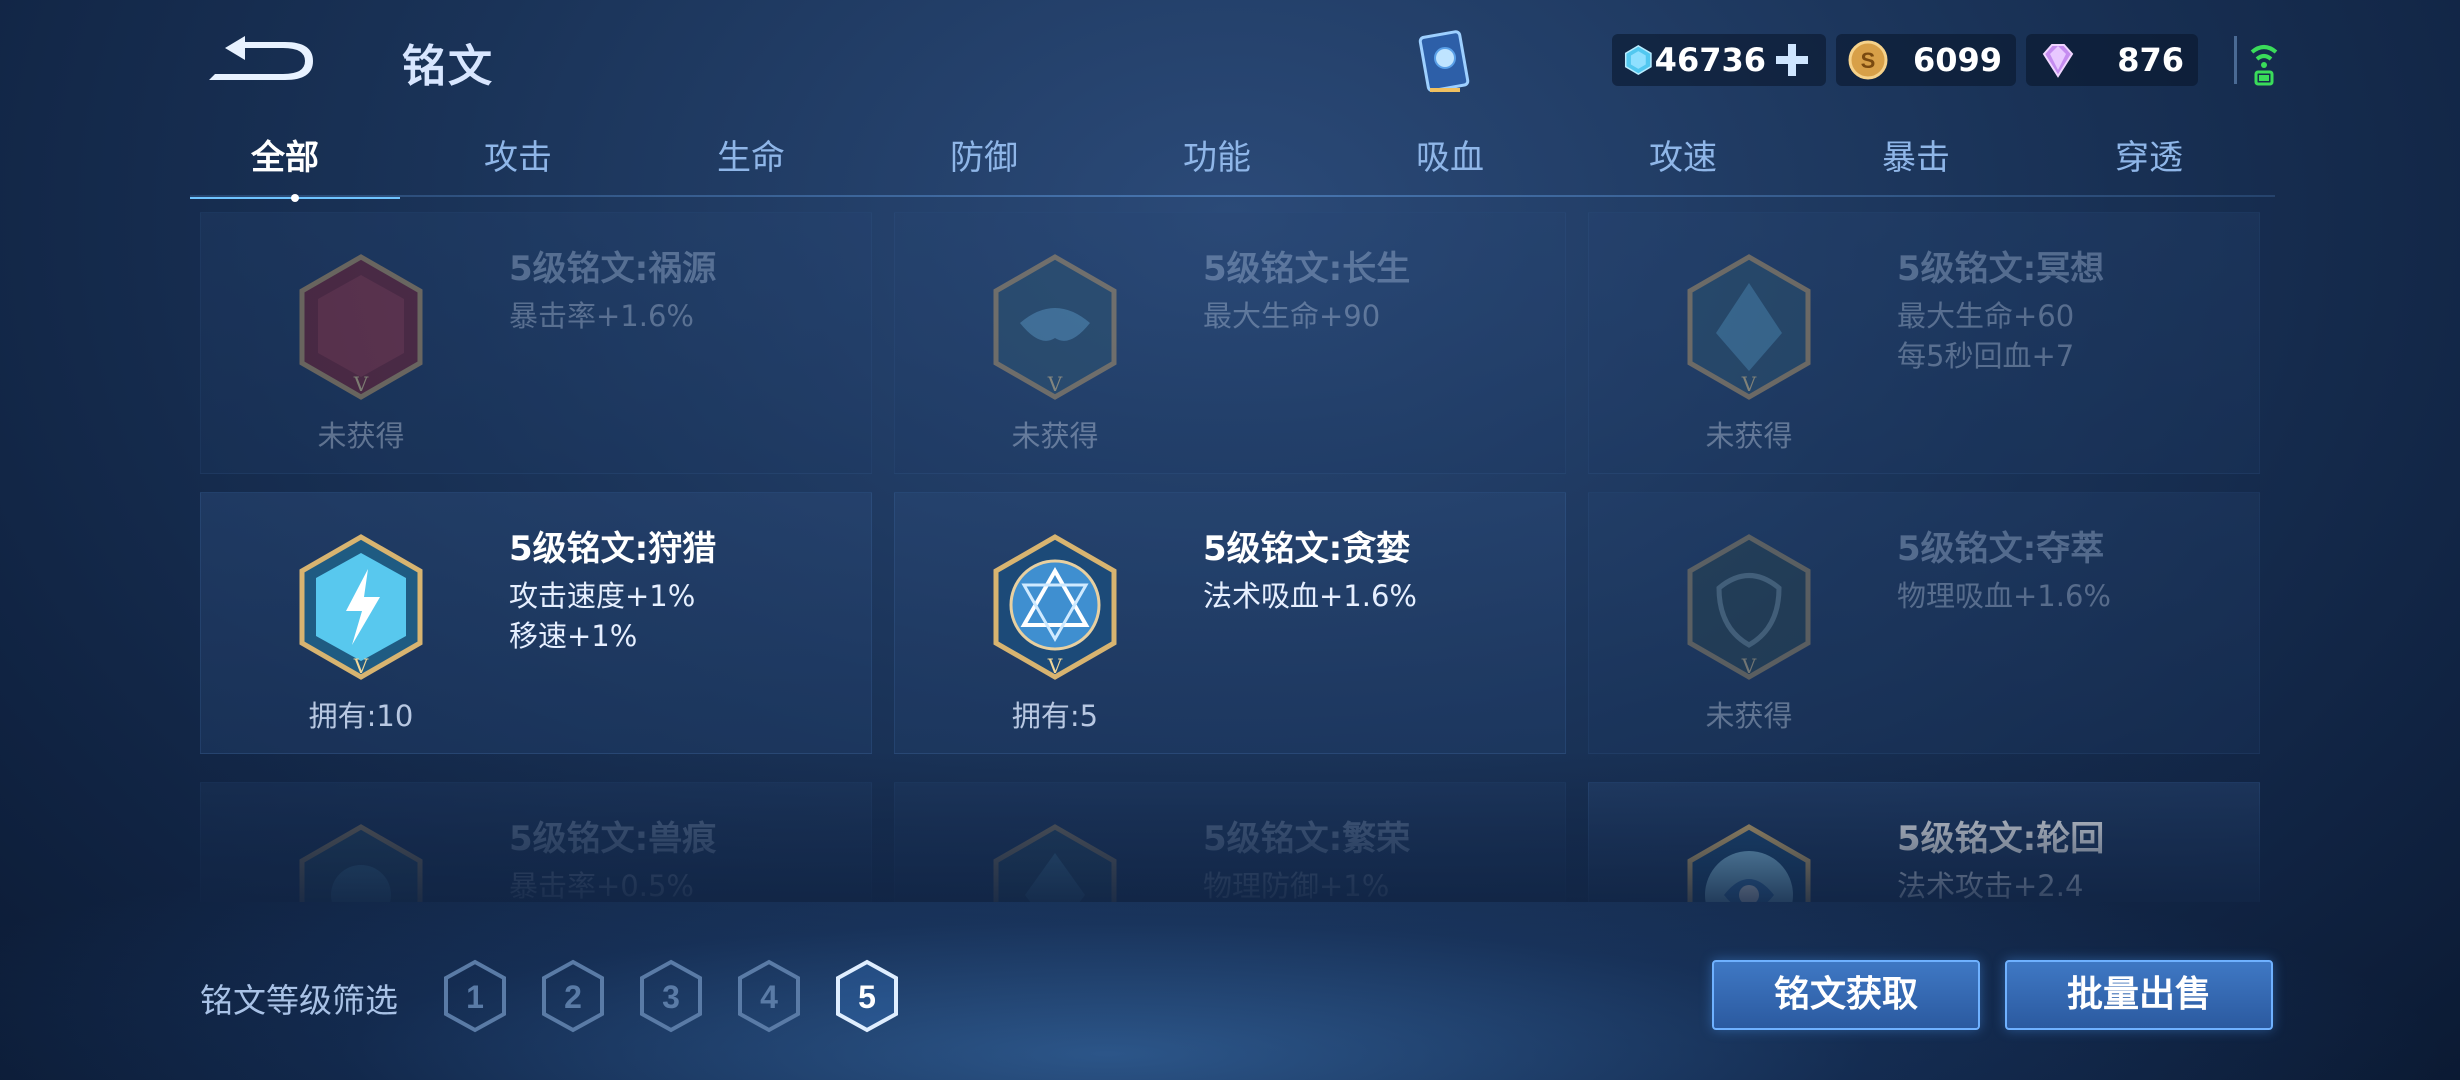 The width and height of the screenshot is (2460, 1080). I want to click on svg-text: 5, so click(867, 997).